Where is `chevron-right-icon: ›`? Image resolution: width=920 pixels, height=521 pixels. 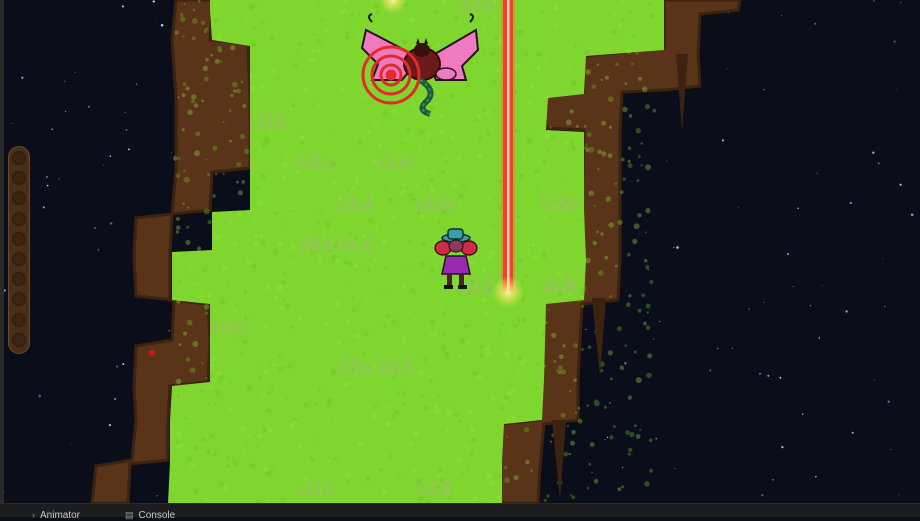 chevron-right-icon: › is located at coordinates (33, 515).